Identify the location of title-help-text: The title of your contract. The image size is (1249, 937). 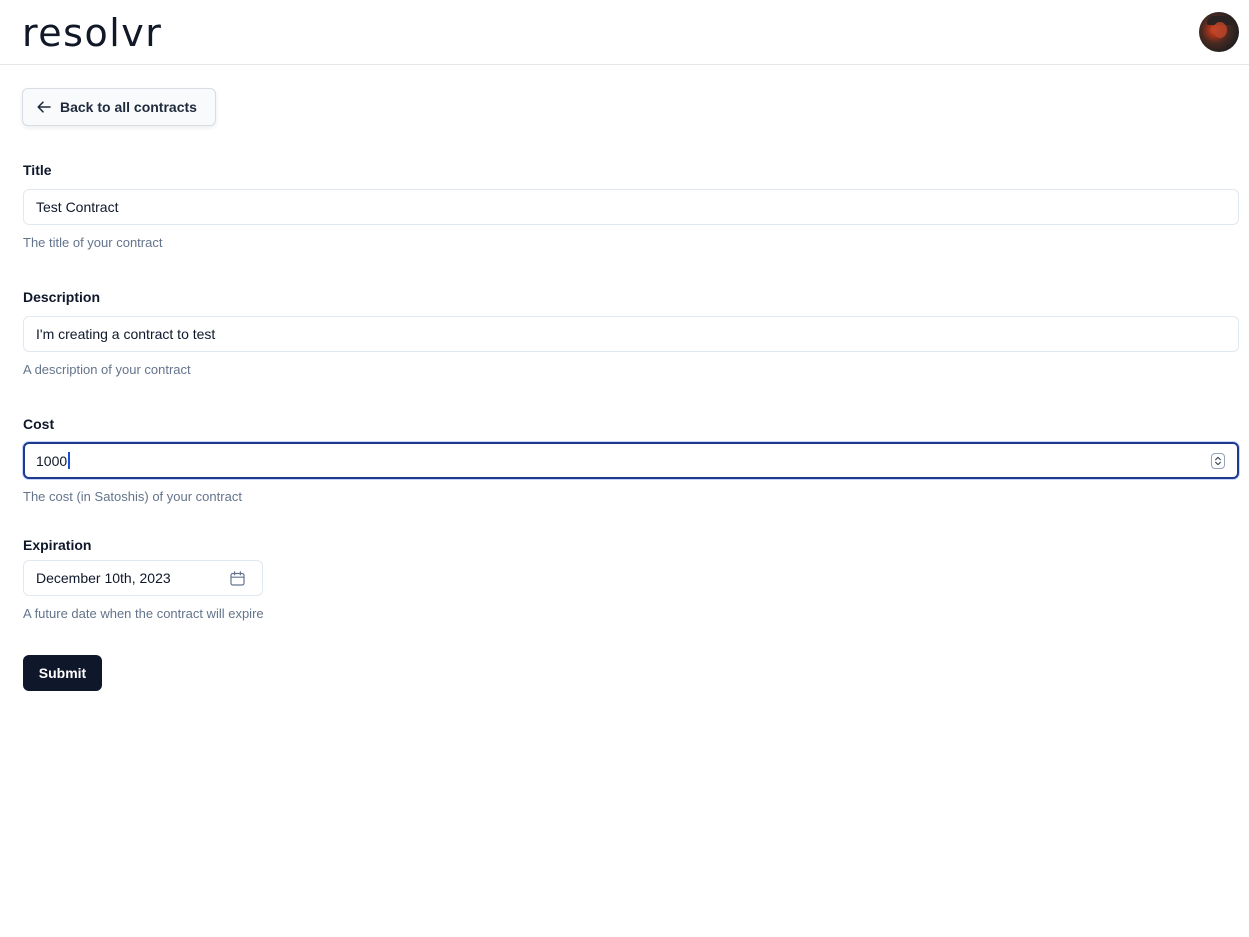
(93, 242).